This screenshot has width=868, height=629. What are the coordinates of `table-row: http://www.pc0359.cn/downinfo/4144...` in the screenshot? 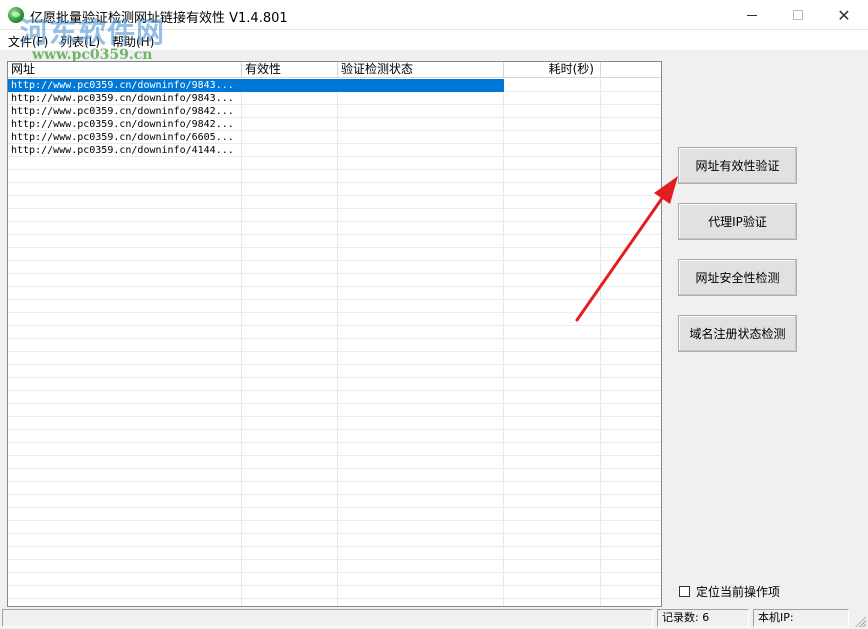 It's located at (334, 150).